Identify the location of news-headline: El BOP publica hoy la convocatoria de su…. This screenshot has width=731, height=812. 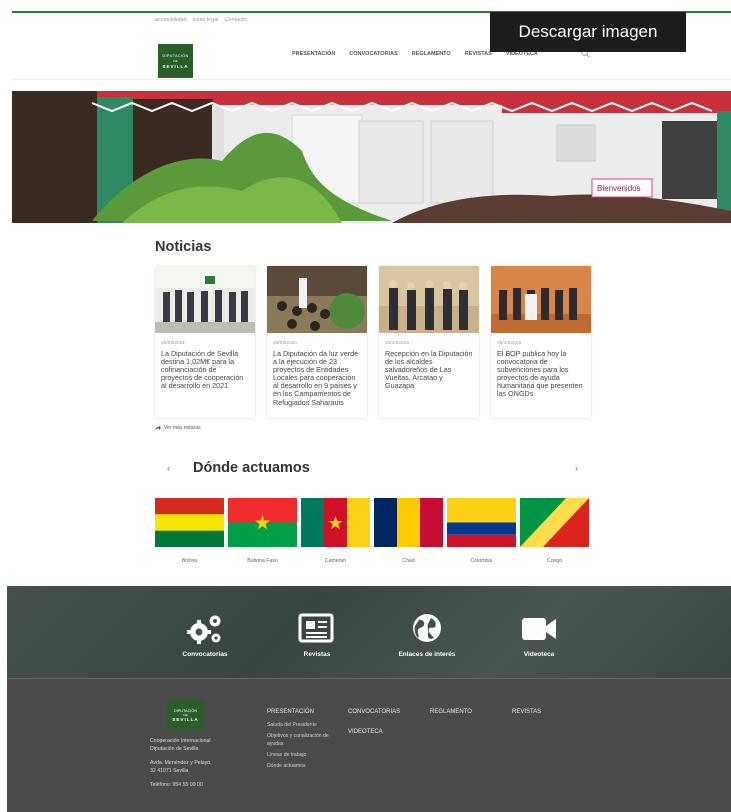
(541, 372).